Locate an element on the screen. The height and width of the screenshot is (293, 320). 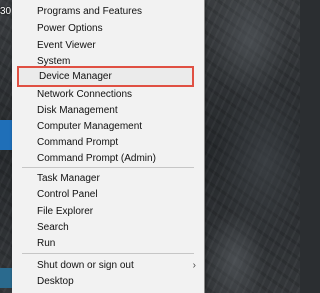
menu-item-programs-and-features: Programs and Features is located at coordinates (108, 11).